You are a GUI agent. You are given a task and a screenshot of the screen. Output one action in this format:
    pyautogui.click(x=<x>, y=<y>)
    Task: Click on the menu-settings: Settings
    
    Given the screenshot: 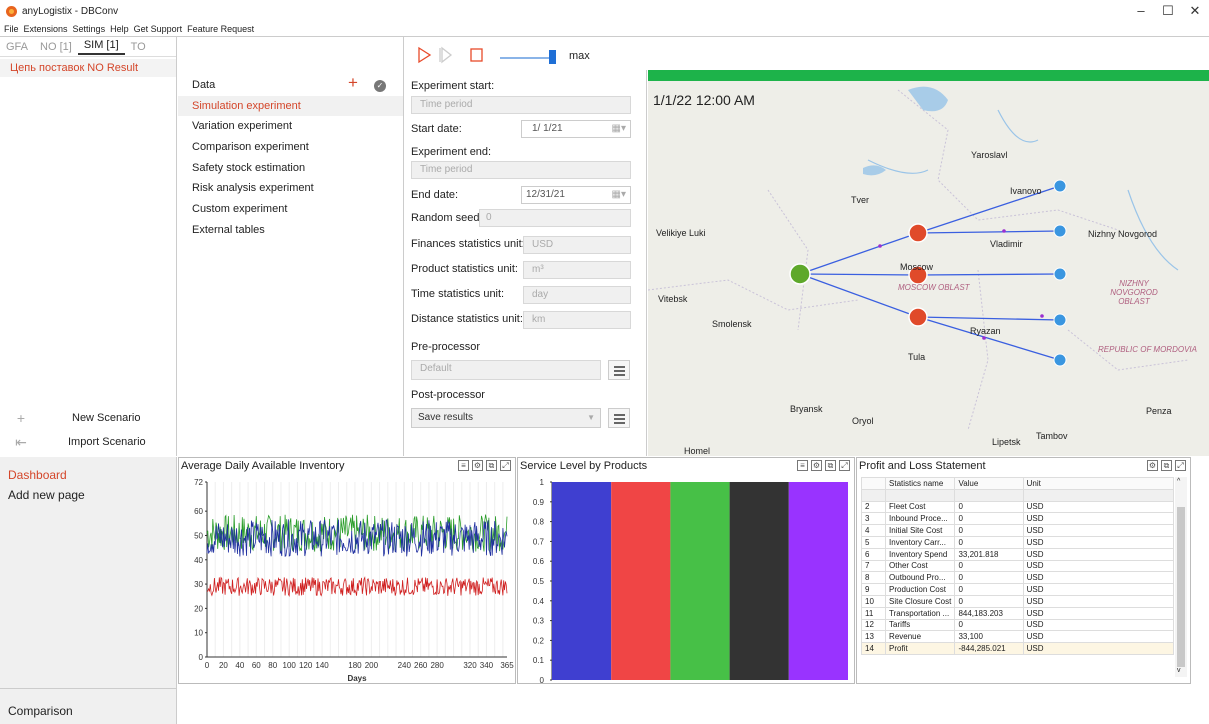 What is the action you would take?
    pyautogui.click(x=89, y=29)
    